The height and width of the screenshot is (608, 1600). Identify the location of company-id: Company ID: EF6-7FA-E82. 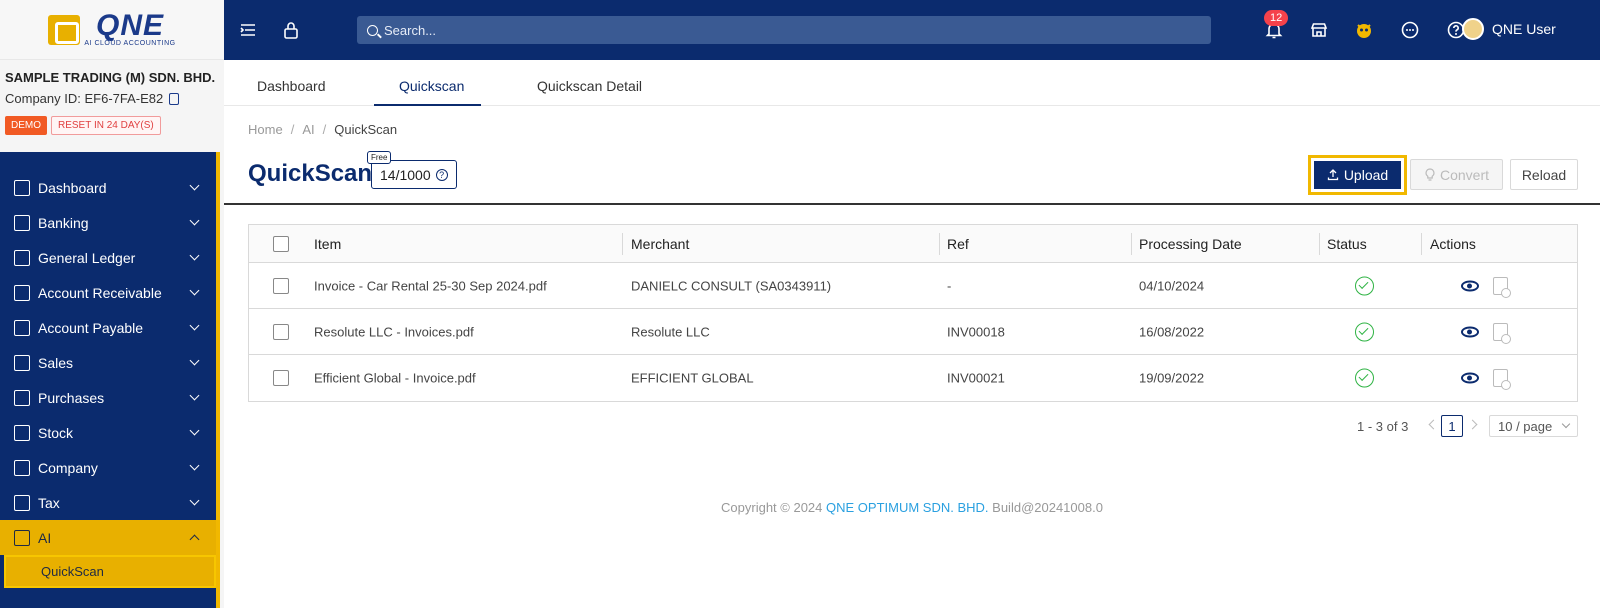
(112, 98).